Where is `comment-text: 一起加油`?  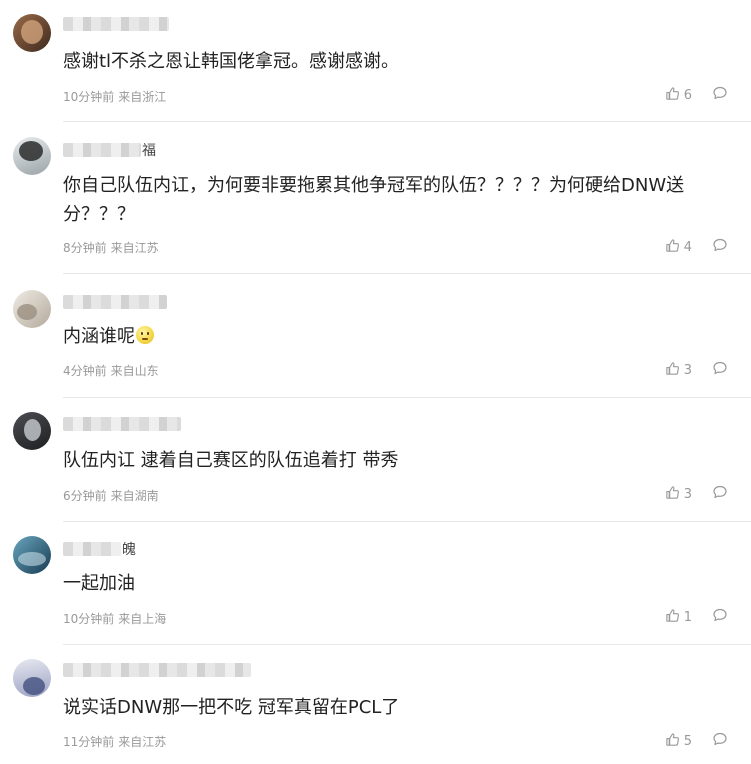 comment-text: 一起加油 is located at coordinates (99, 583).